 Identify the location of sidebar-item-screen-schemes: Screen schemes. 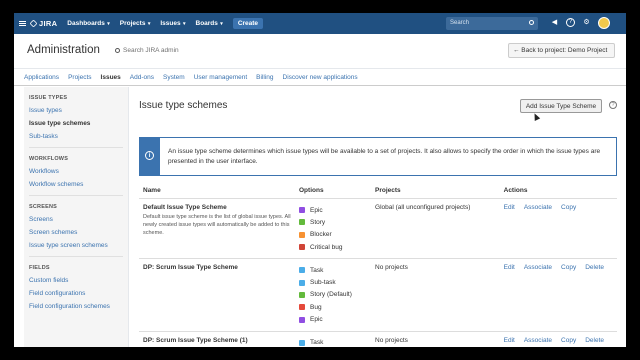
(78, 232).